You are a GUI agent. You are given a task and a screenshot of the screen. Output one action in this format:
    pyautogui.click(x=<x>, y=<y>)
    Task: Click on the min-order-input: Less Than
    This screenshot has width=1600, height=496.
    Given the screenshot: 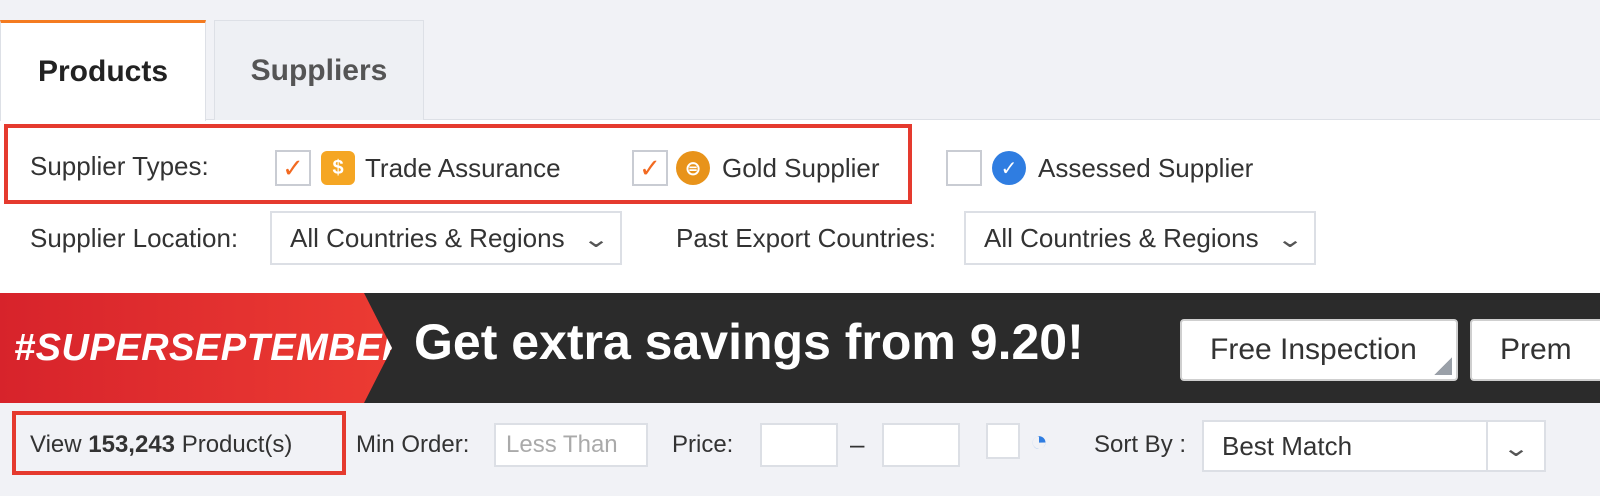 What is the action you would take?
    pyautogui.click(x=571, y=445)
    